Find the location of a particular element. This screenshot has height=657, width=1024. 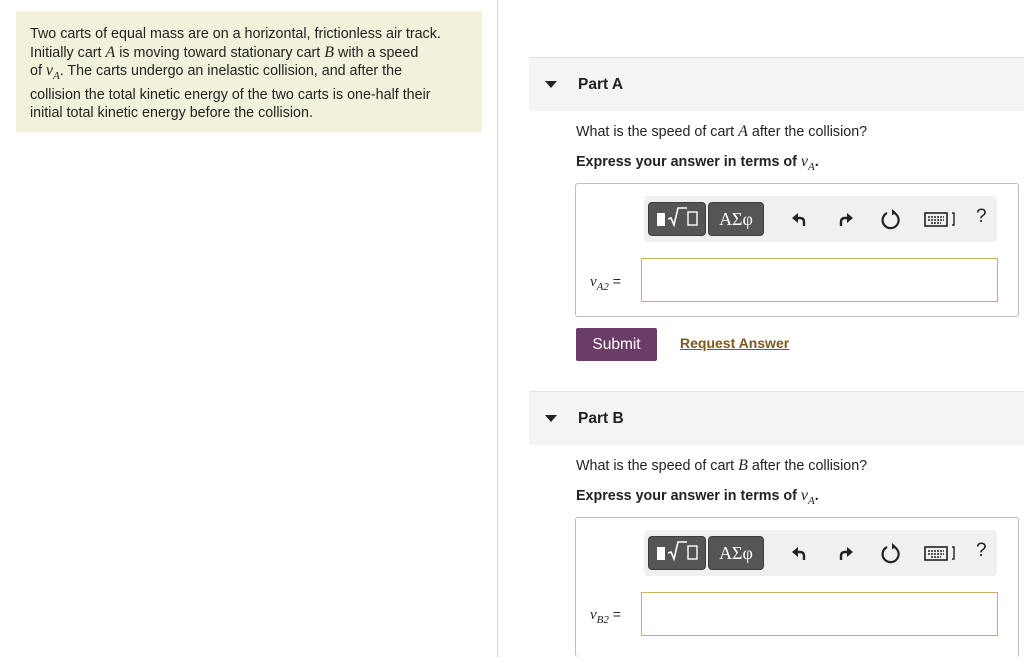

request-answer-link: Request Answer is located at coordinates (734, 343).